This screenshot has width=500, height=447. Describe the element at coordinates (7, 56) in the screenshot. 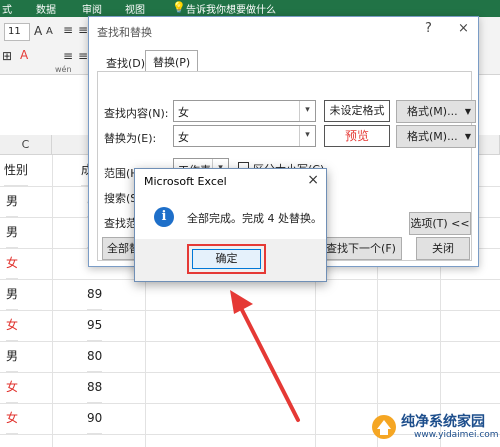

I see `borders-icon: ⊞` at that location.